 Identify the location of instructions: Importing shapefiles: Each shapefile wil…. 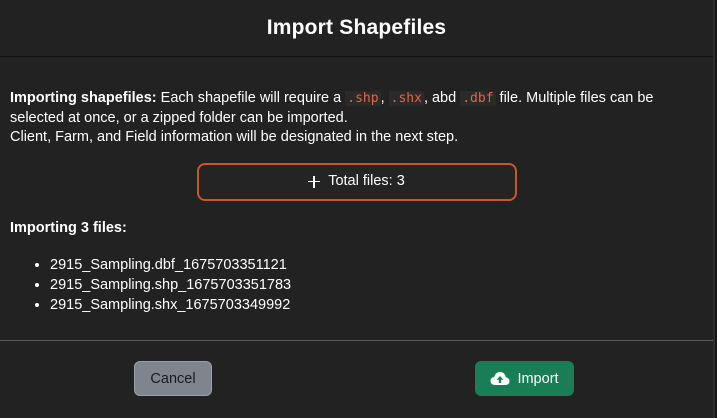
(356, 118).